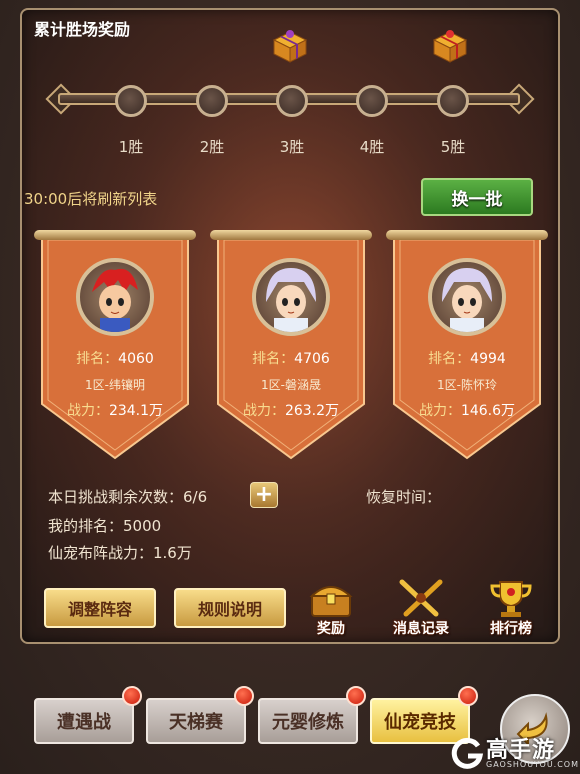 The image size is (580, 774). What do you see at coordinates (212, 147) in the screenshot?
I see `win-node-label: 2胜` at bounding box center [212, 147].